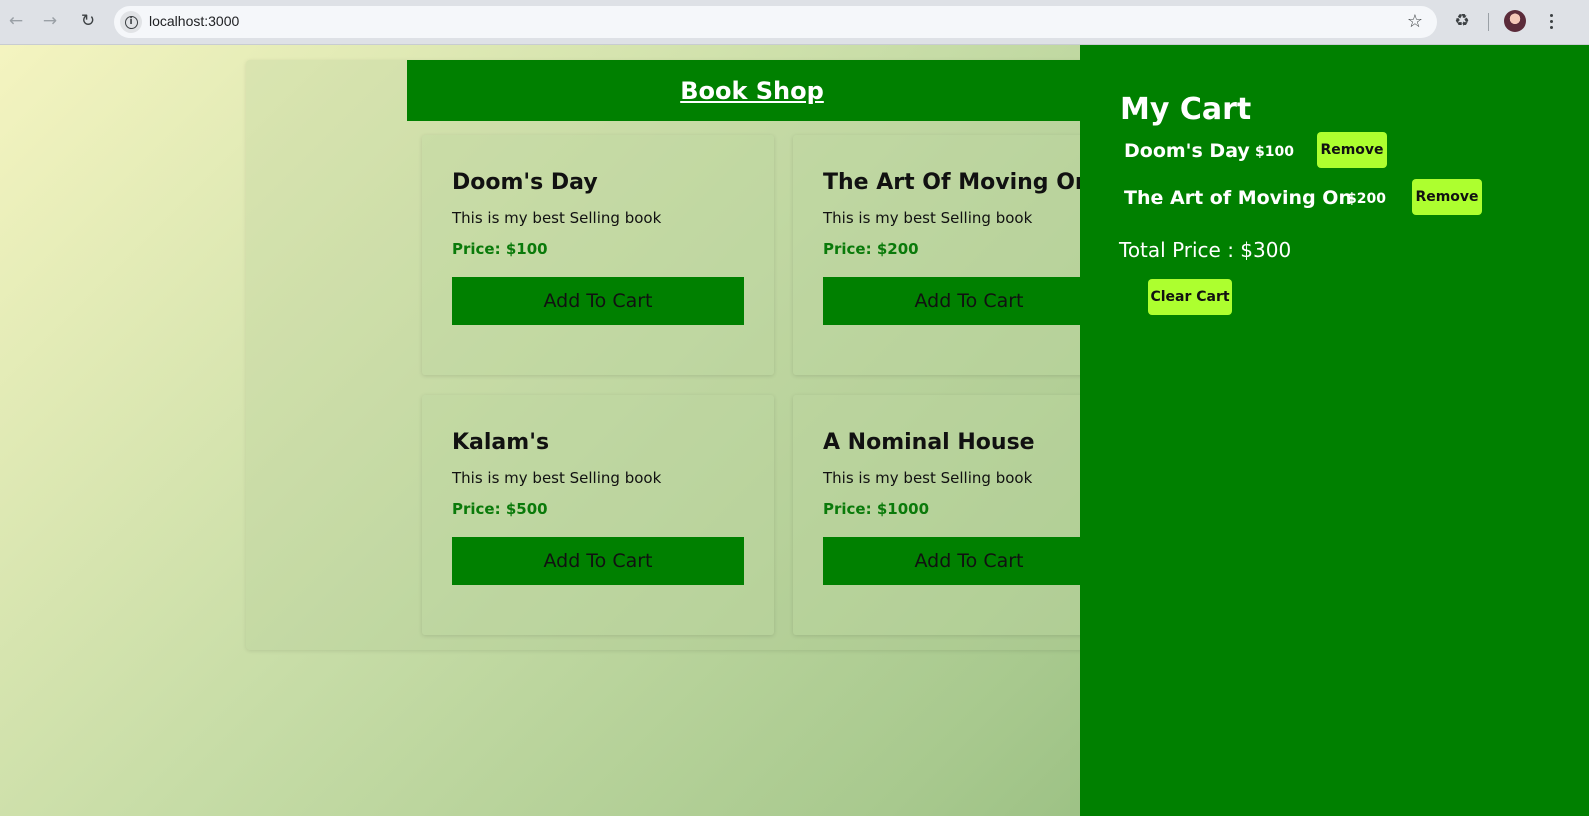 This screenshot has height=816, width=1589. I want to click on clear-cart-button: Clear Cart, so click(1190, 297).